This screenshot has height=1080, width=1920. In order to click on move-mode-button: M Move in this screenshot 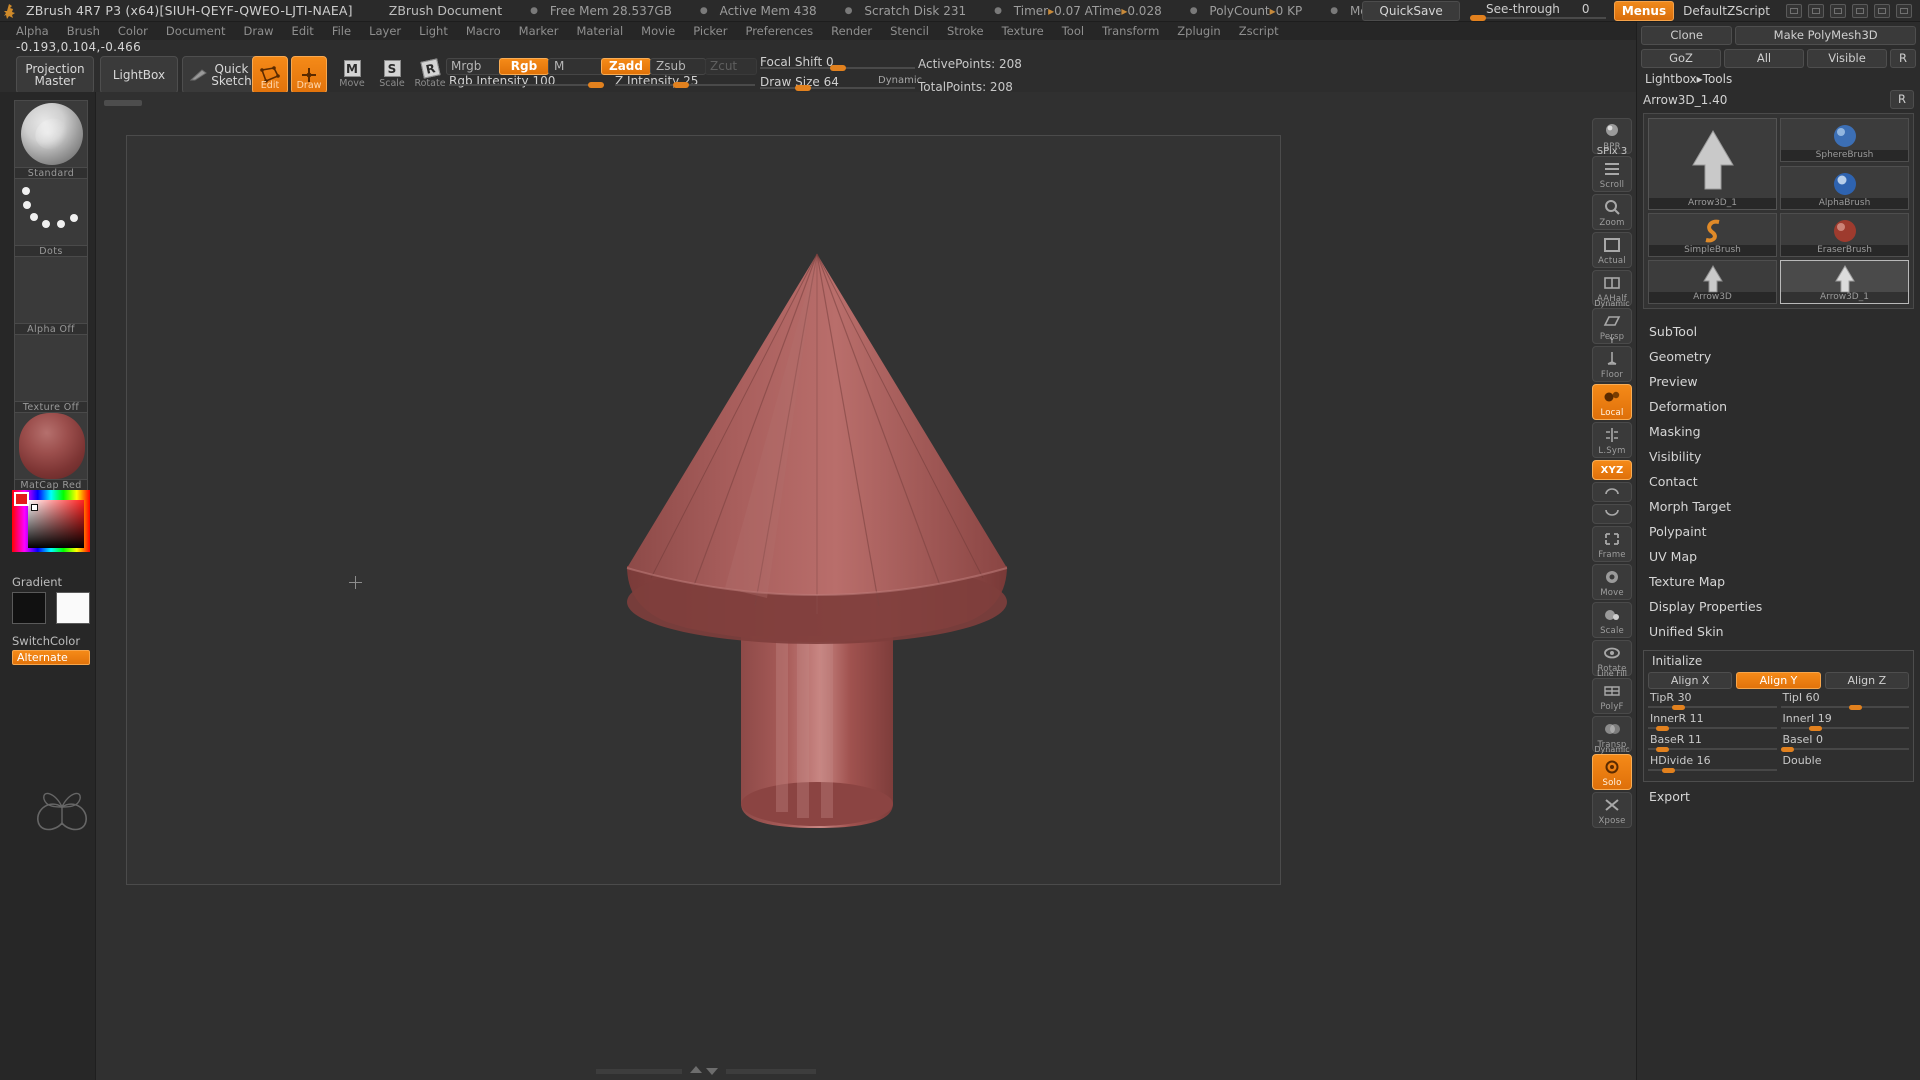, I will do `click(352, 74)`.